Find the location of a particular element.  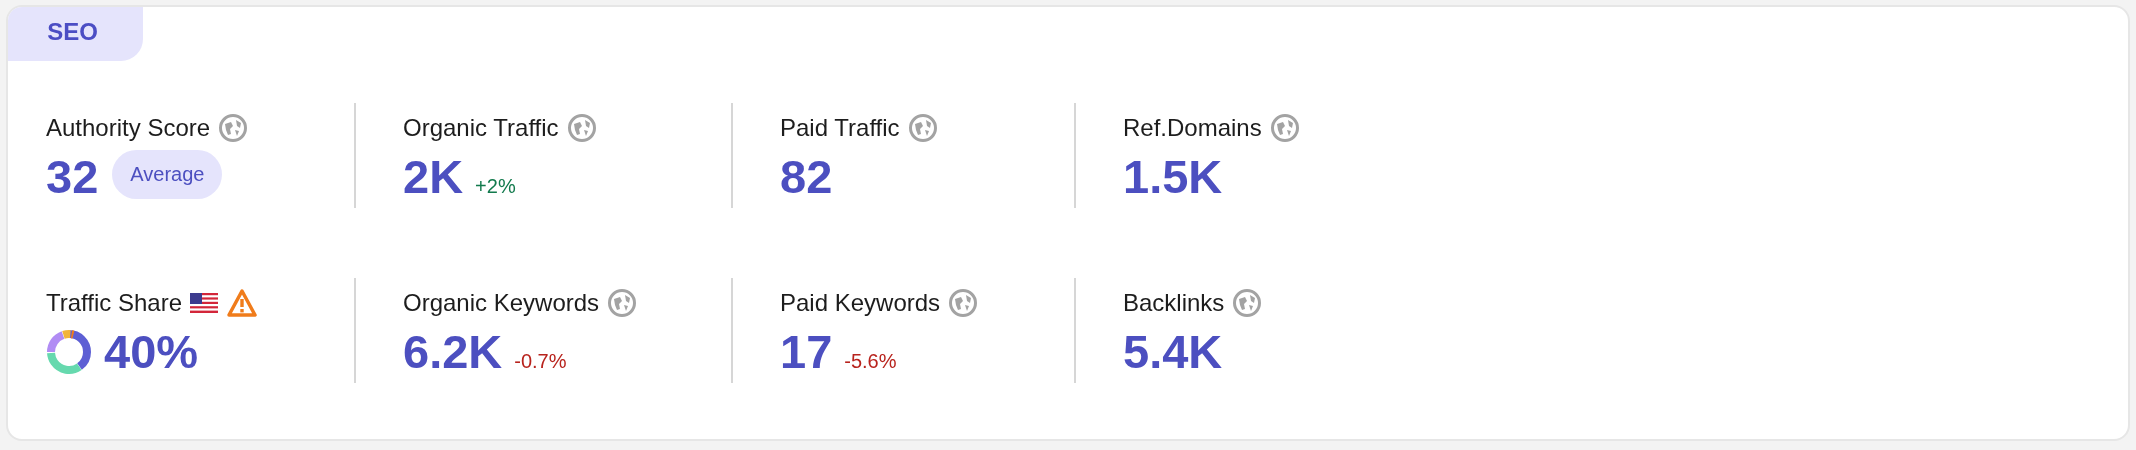

metric-label: Organic Traffic is located at coordinates (481, 128).